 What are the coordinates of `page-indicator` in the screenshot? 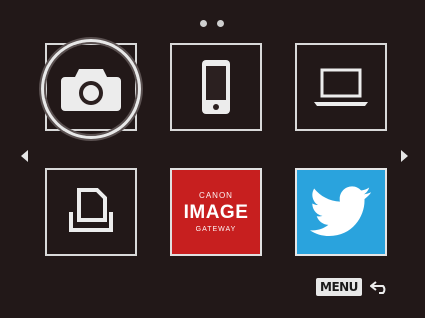 It's located at (212, 23).